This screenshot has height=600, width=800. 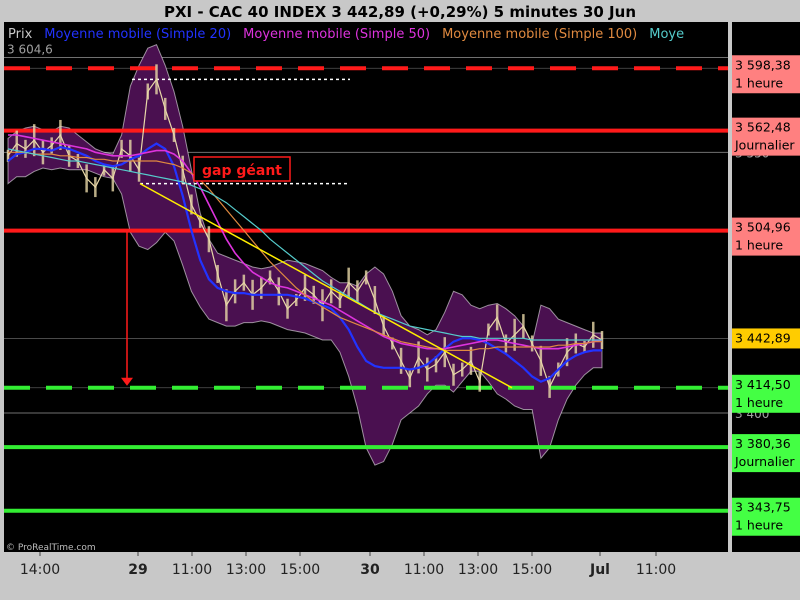 What do you see at coordinates (51, 548) in the screenshot?
I see `watermark: © ProRealTime.com` at bounding box center [51, 548].